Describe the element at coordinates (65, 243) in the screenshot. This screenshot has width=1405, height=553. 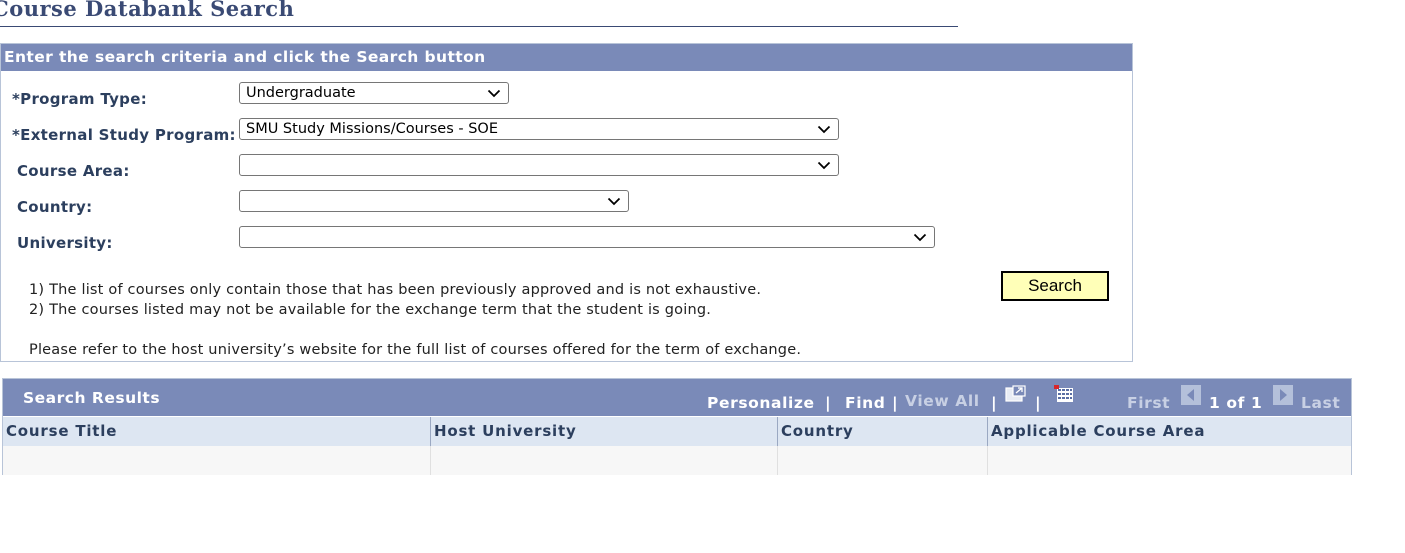
I see `university-label: University:` at that location.